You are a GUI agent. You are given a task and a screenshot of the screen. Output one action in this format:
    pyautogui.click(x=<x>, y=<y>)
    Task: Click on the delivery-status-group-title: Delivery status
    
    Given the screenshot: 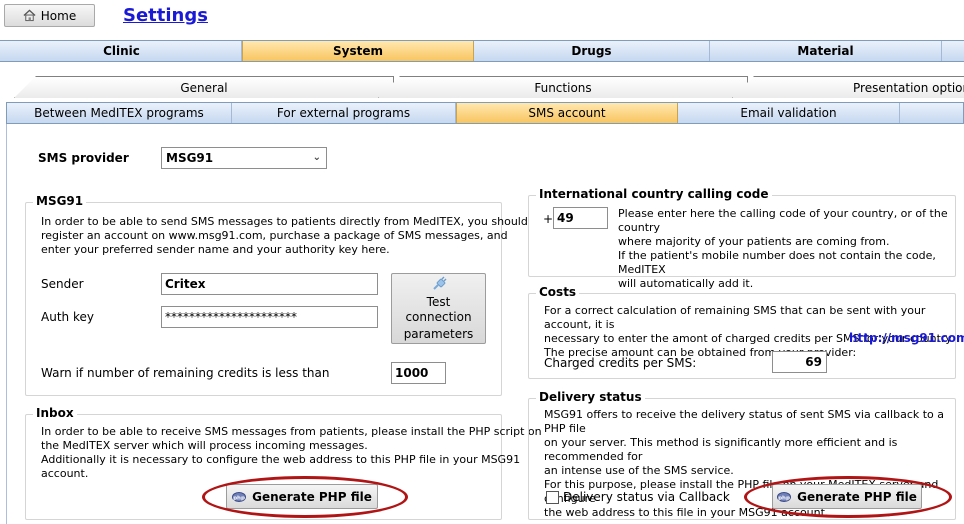 What is the action you would take?
    pyautogui.click(x=590, y=397)
    